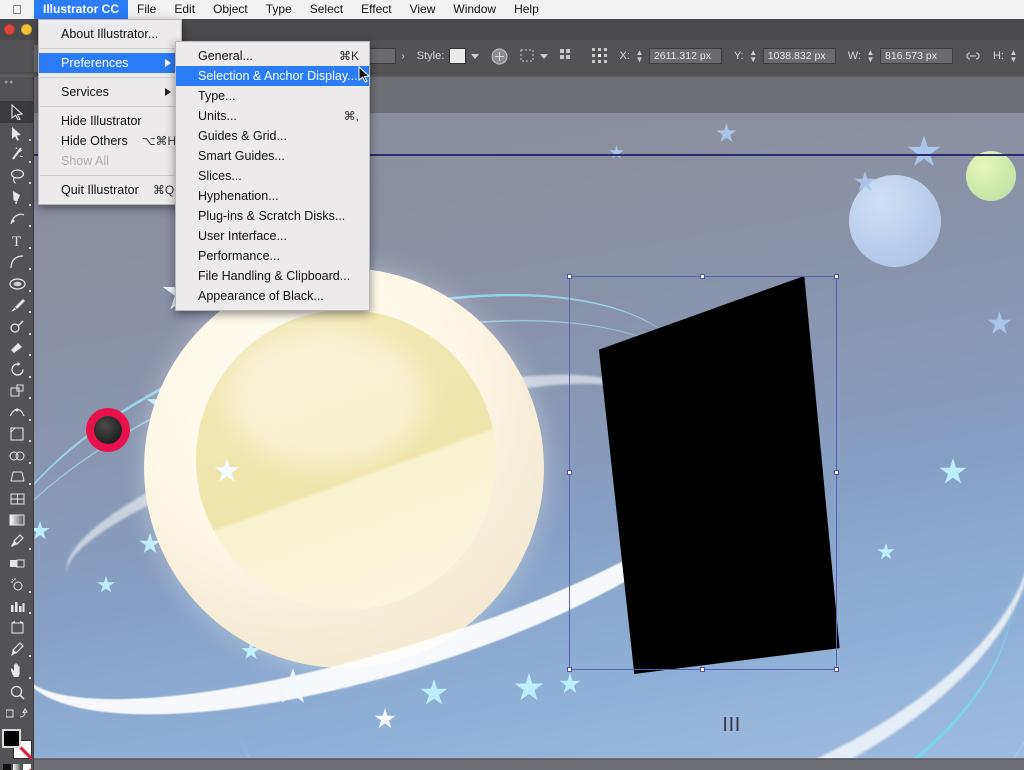  Describe the element at coordinates (26, 766) in the screenshot. I see `none-button` at that location.